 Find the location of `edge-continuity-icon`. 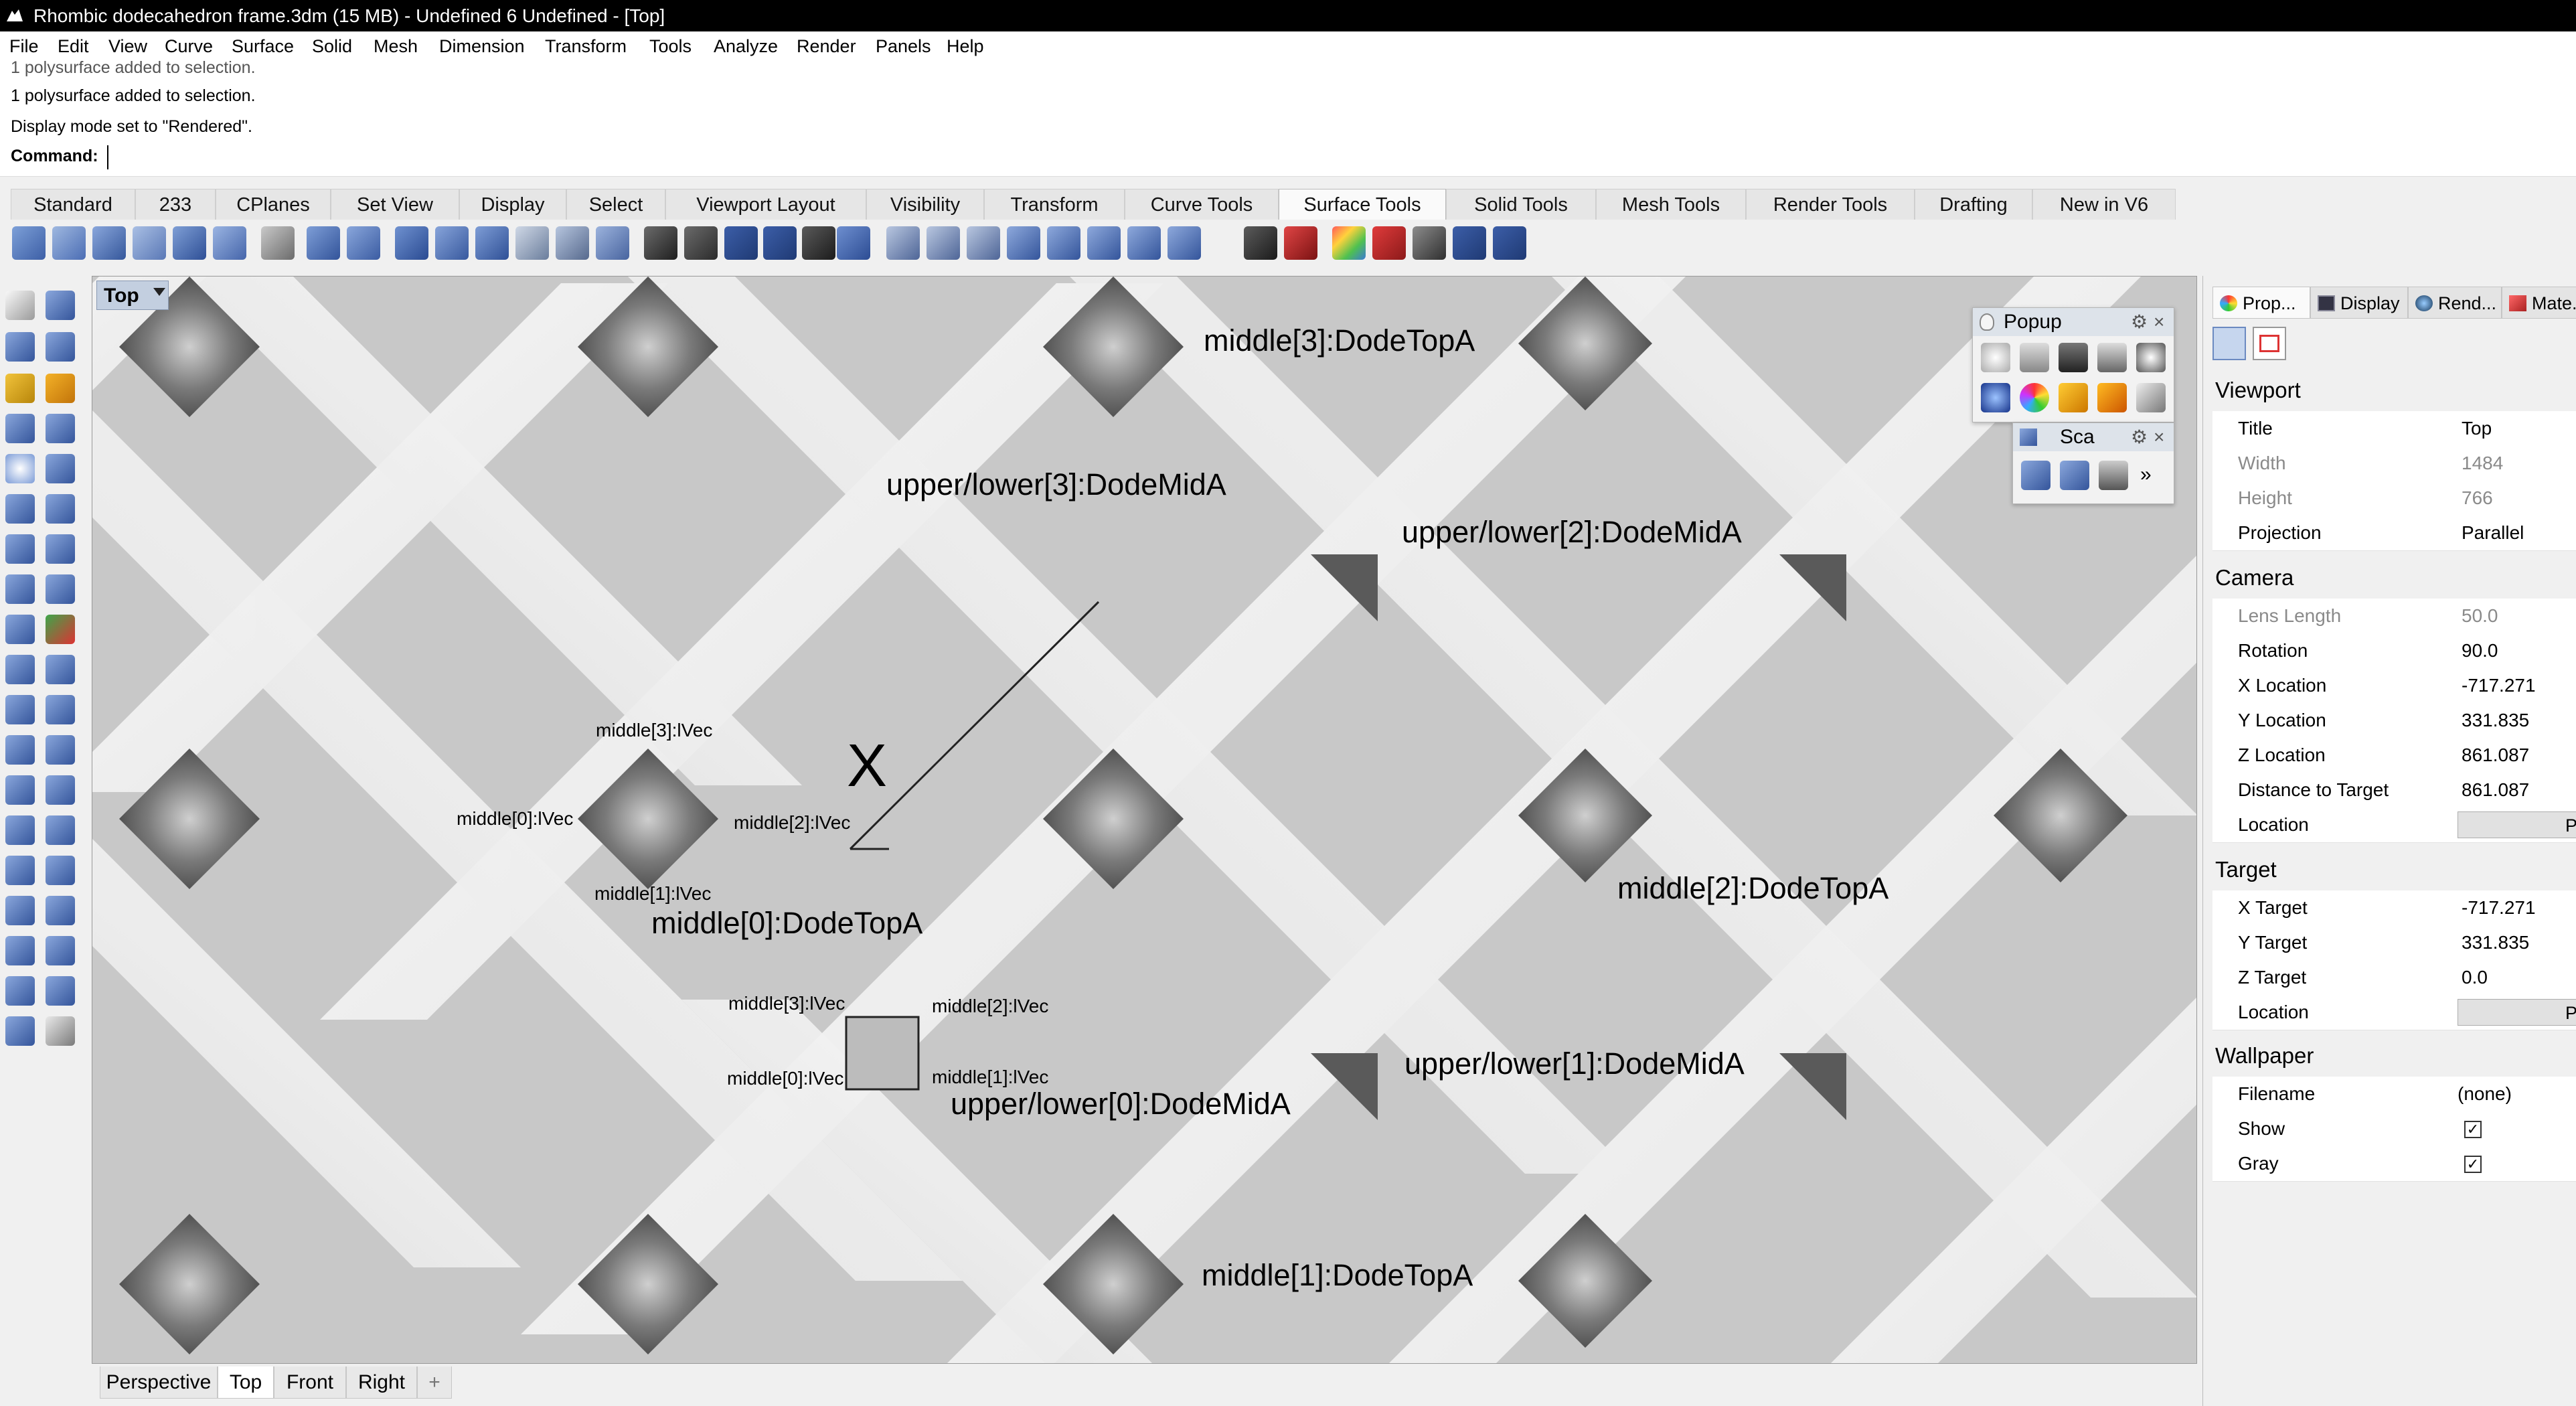

edge-continuity-icon is located at coordinates (1470, 243).